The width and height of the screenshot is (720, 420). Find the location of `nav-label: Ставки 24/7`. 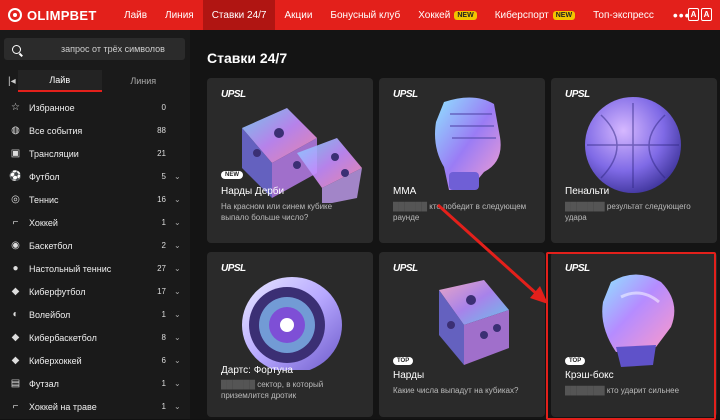

nav-label: Ставки 24/7 is located at coordinates (239, 15).